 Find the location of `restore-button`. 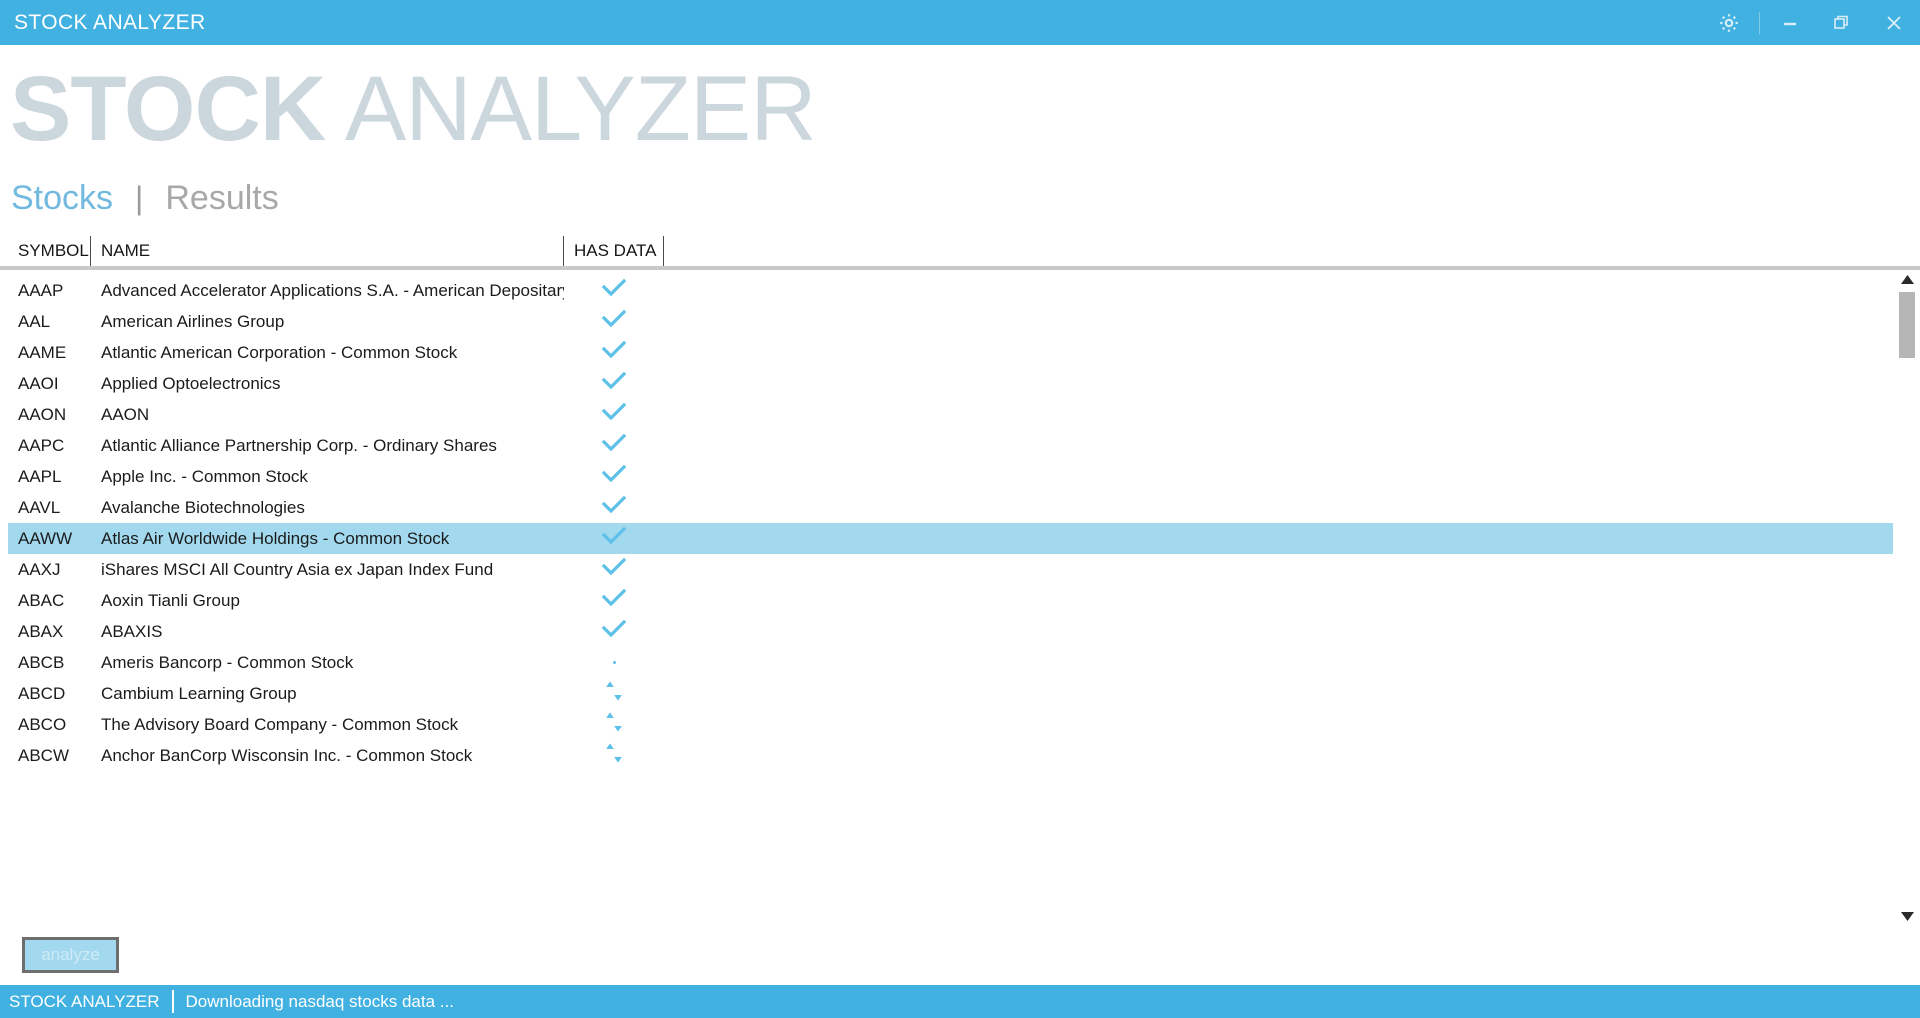

restore-button is located at coordinates (1842, 22).